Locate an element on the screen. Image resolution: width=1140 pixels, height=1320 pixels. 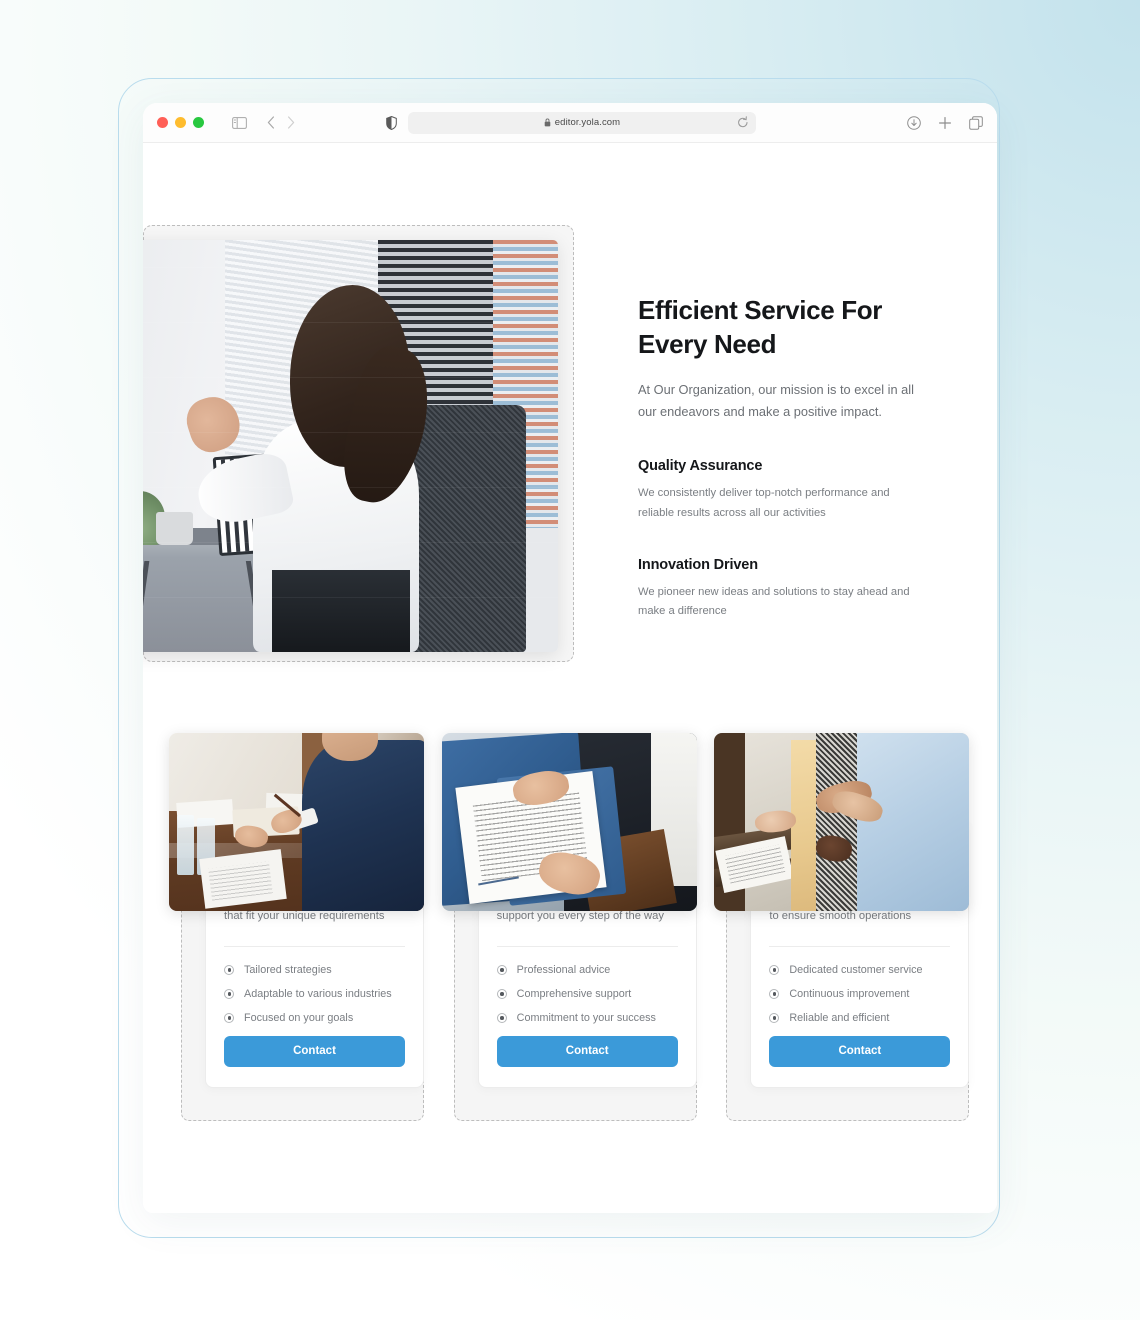
window-controls is located at coordinates (180, 122).